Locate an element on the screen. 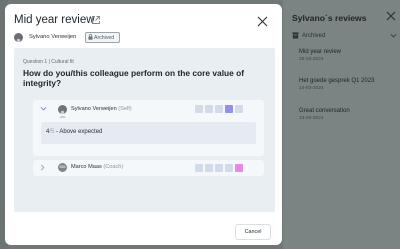 The image size is (400, 249). archive-box-icon is located at coordinates (295, 35).